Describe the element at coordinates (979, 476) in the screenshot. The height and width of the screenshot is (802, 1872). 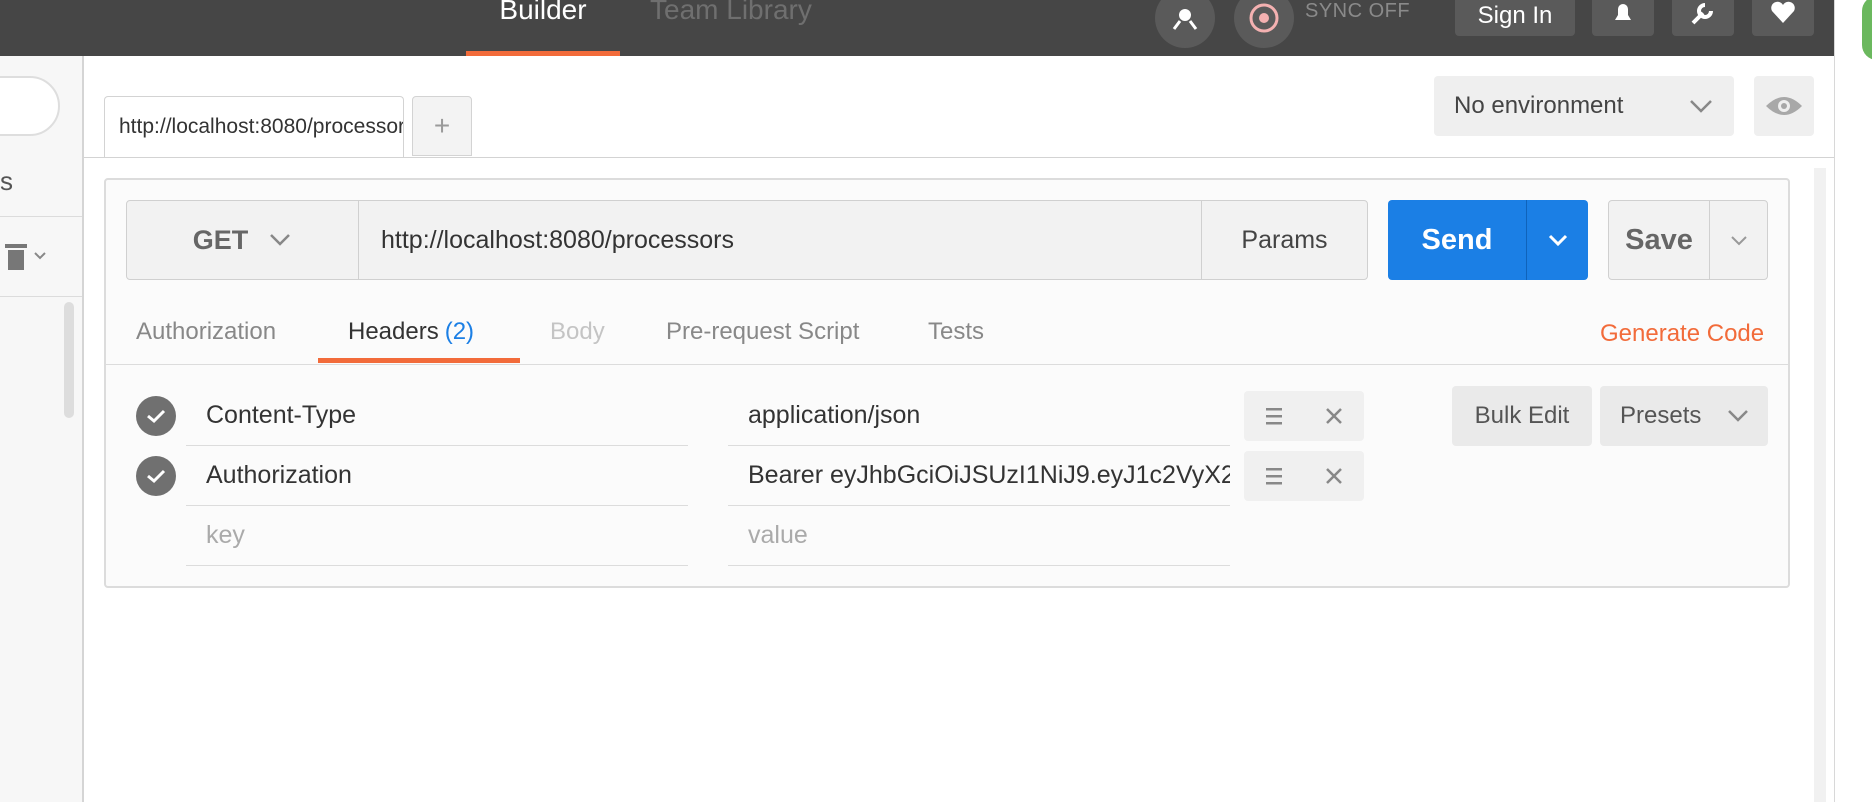
I see `header-value-field: Bearer eyJhbGciOiJSUzI1NiJ9.eyJ1c2VyX25` at that location.